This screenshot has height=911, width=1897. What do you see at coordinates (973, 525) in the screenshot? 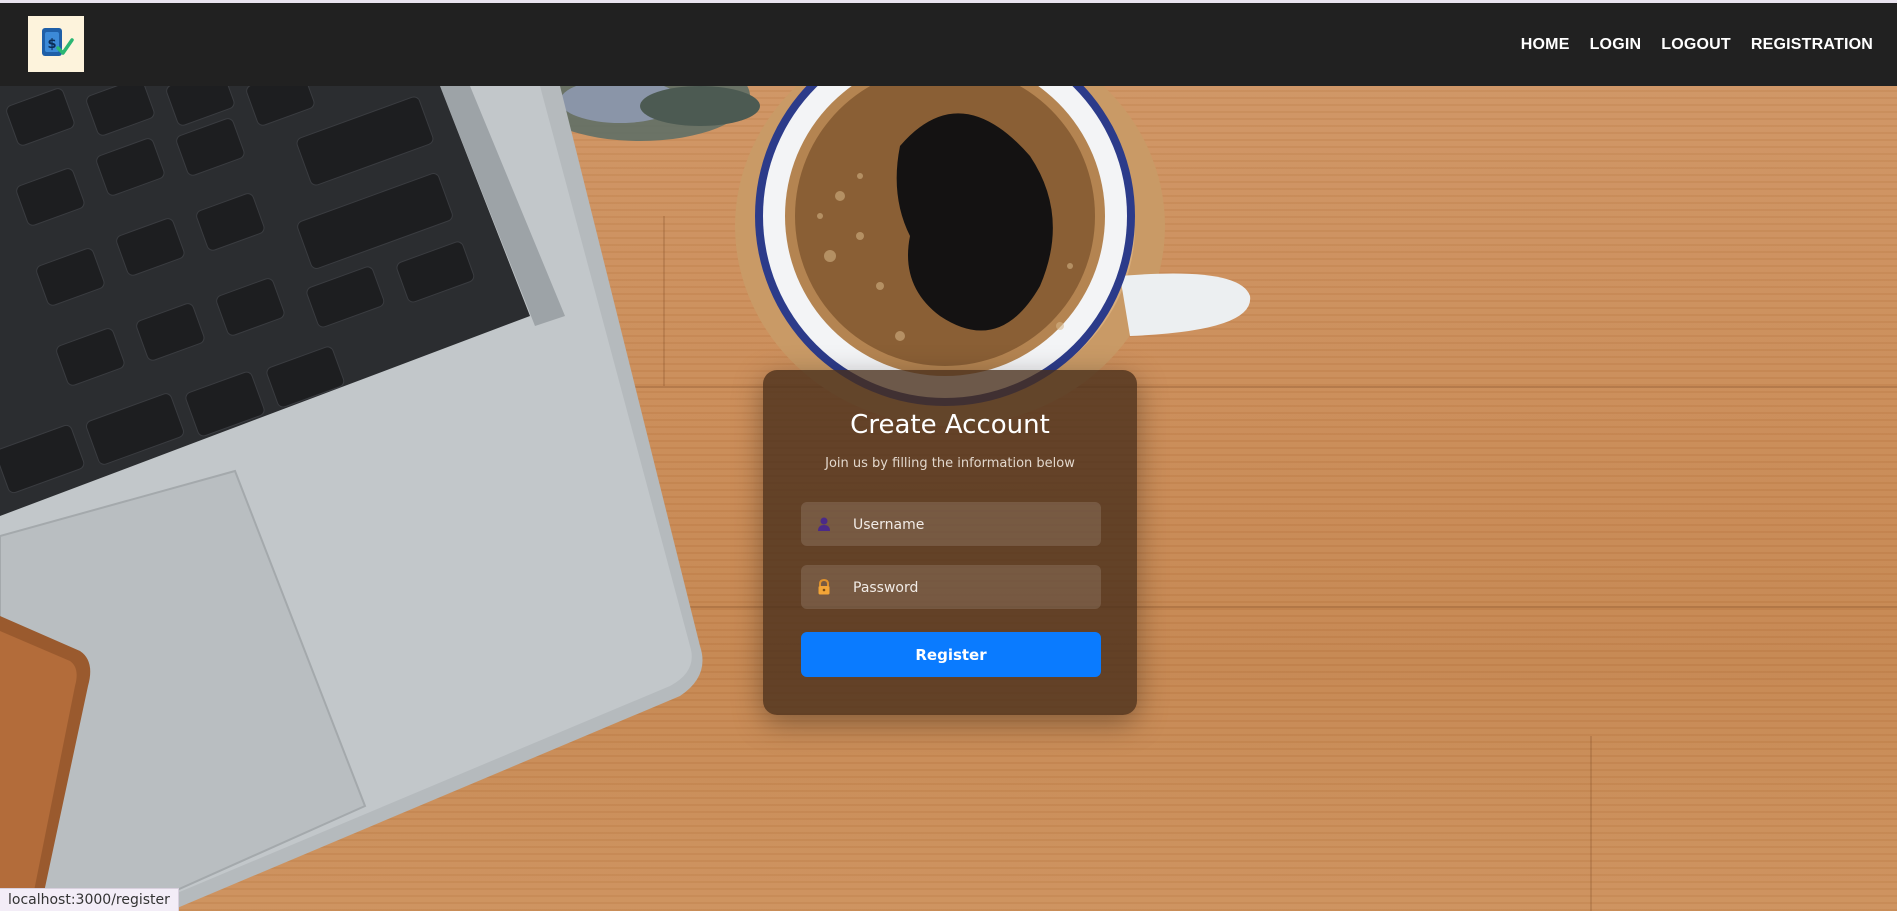
I see `username-input` at bounding box center [973, 525].